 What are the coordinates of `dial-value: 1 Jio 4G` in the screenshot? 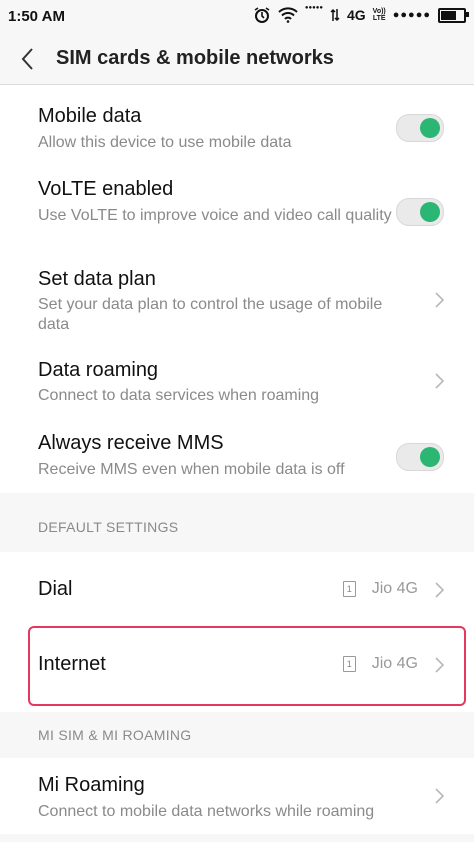 It's located at (380, 589).